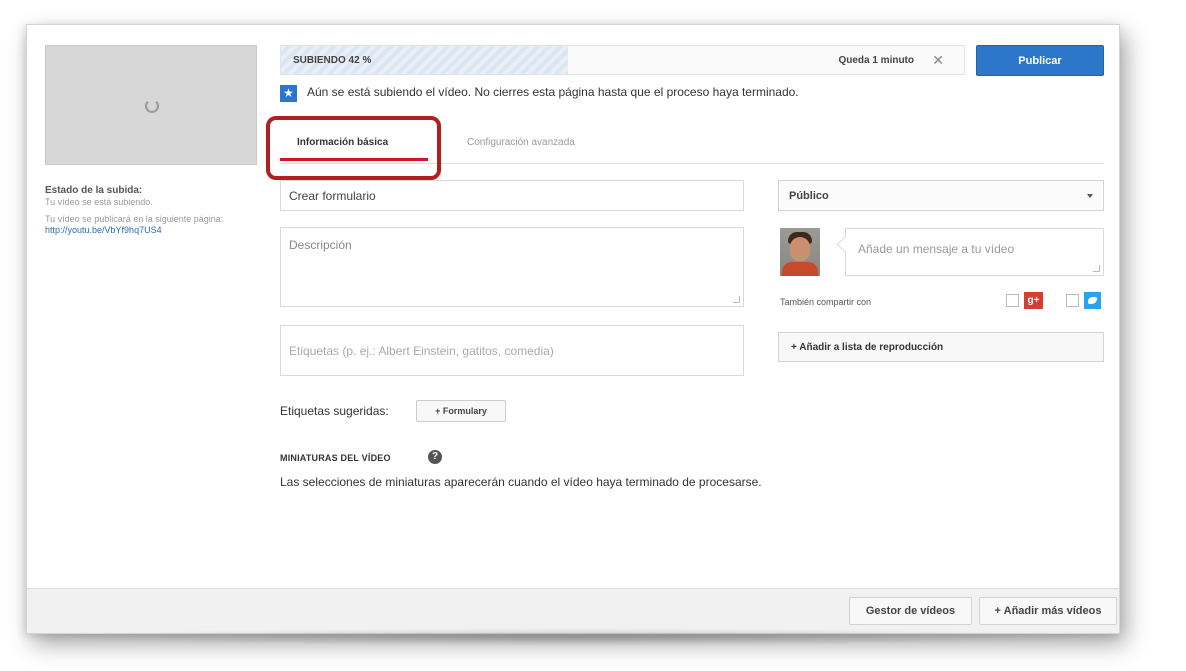  I want to click on thumbnails-title: MINIATURAS DEL VÍDEO, so click(335, 458).